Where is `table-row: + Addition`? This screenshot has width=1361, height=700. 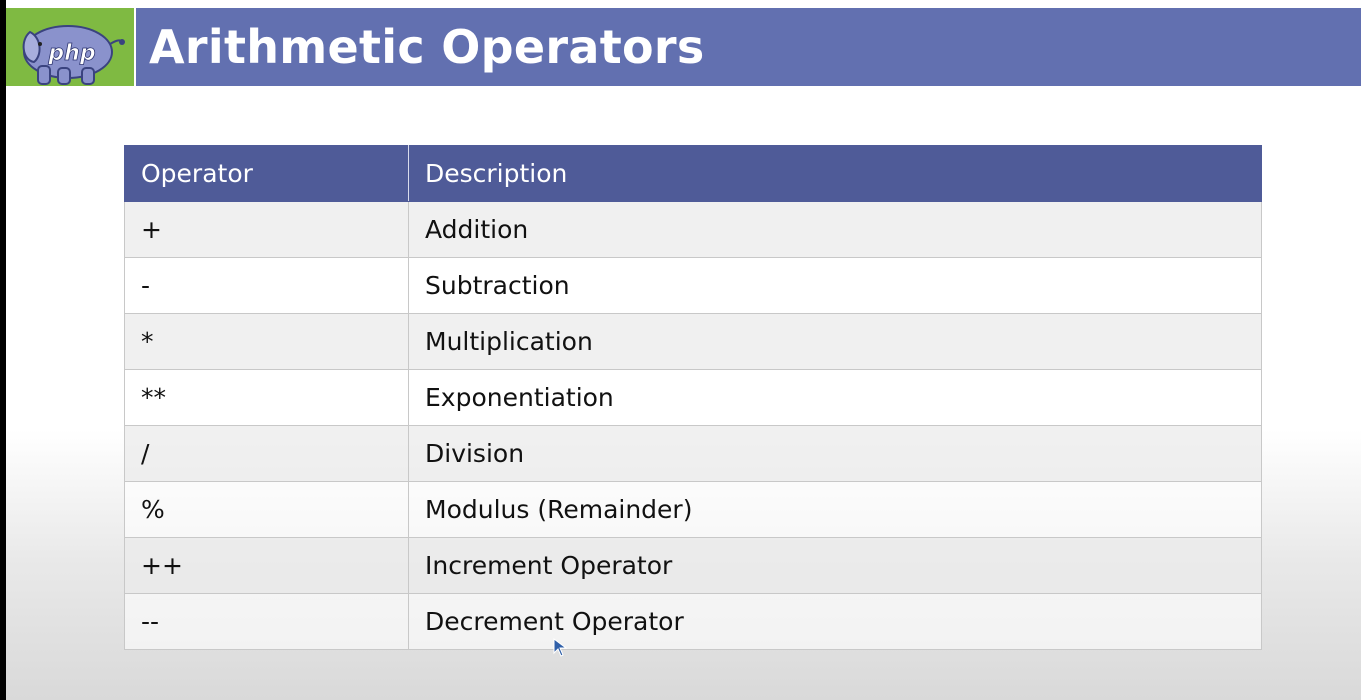 table-row: + Addition is located at coordinates (693, 229).